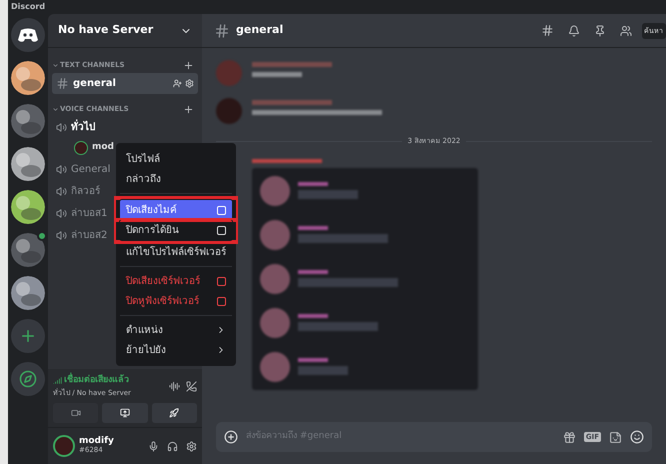  What do you see at coordinates (28, 7) in the screenshot?
I see `window-title: Discord` at bounding box center [28, 7].